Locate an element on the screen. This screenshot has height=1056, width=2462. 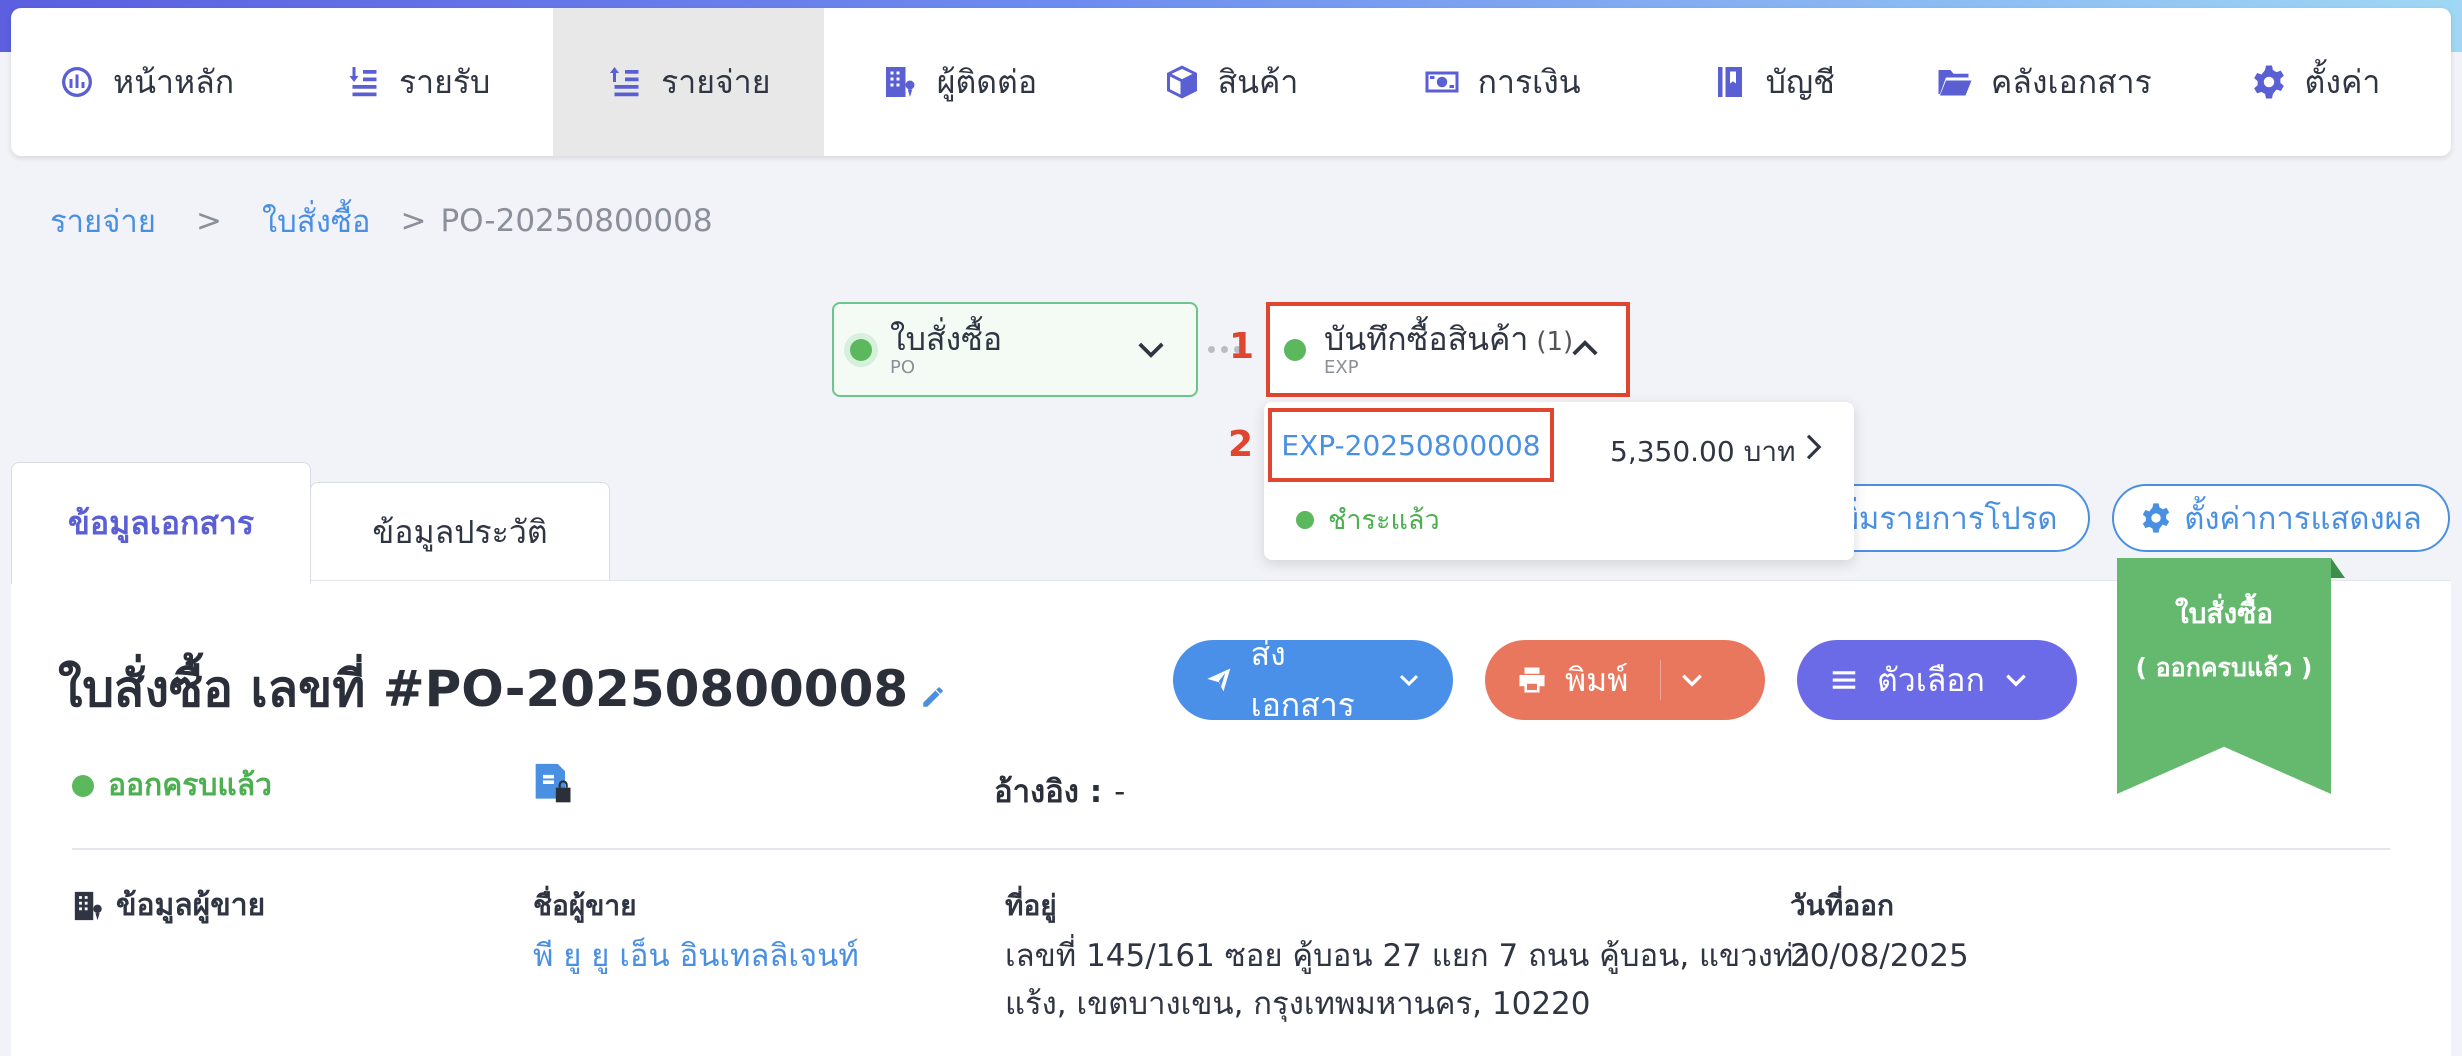
vendor-section: ข้อมูลผู้ขาย is located at coordinates (168, 905).